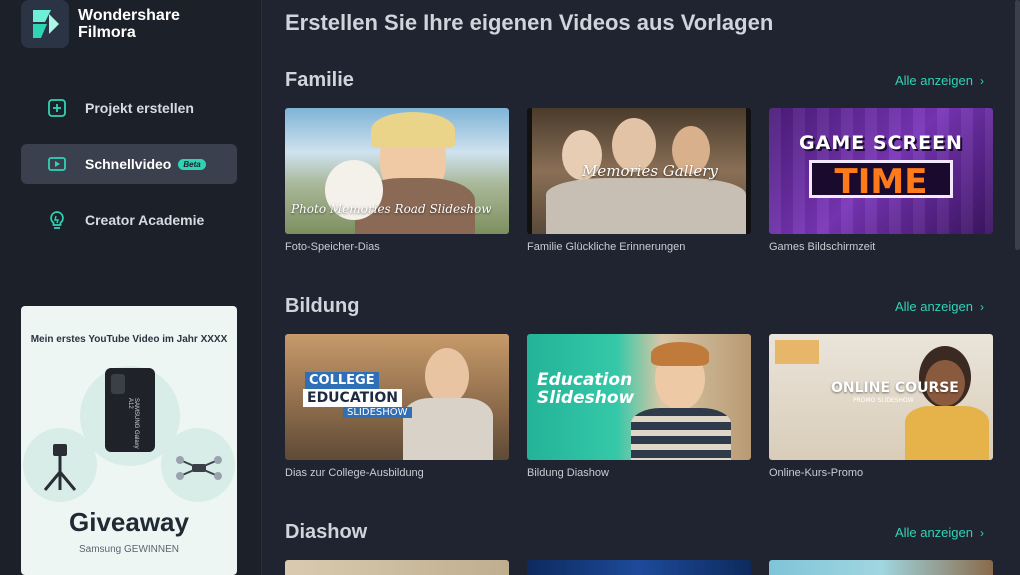 The height and width of the screenshot is (575, 1020). I want to click on phone-image: SAMSUNG Galaxy A12, so click(130, 410).